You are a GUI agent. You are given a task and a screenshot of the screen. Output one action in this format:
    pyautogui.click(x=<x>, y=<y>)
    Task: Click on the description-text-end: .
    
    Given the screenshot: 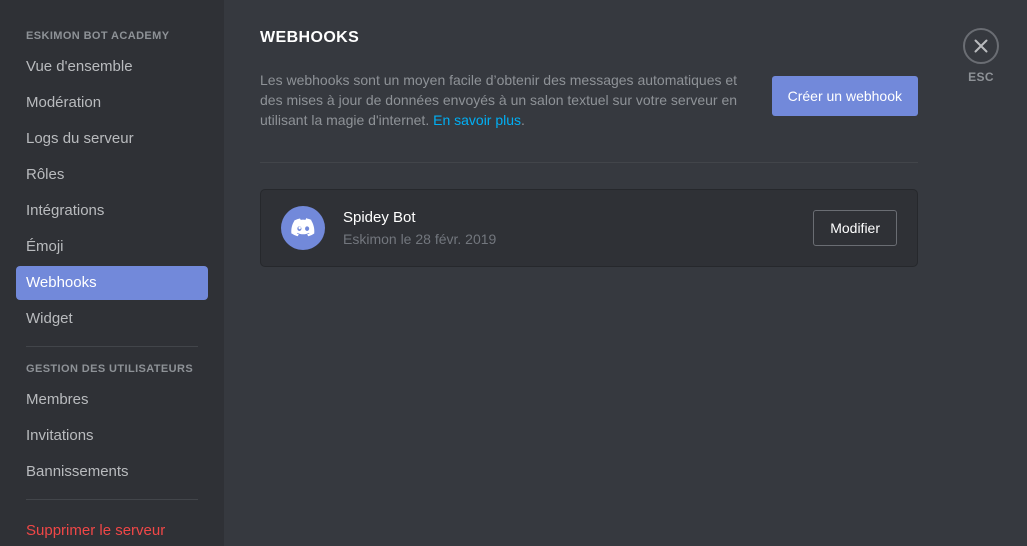 What is the action you would take?
    pyautogui.click(x=523, y=120)
    